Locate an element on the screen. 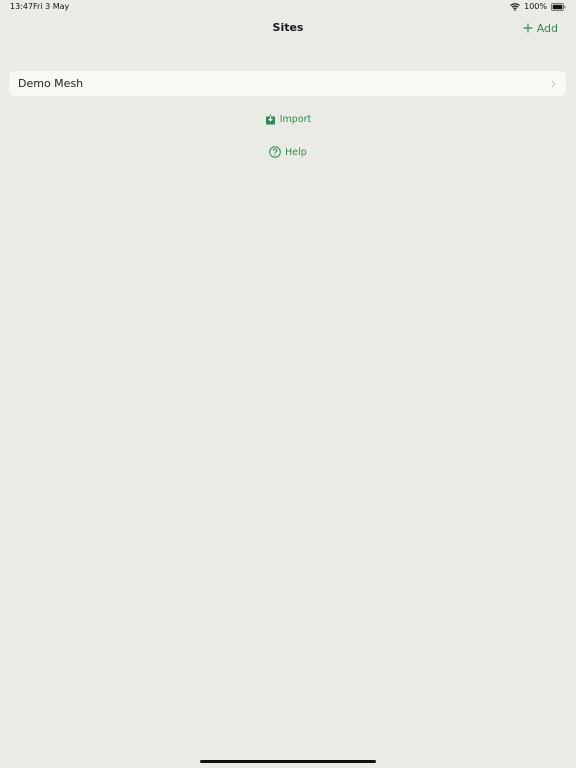 Image resolution: width=576 pixels, height=768 pixels. import-row: Import is located at coordinates (288, 119).